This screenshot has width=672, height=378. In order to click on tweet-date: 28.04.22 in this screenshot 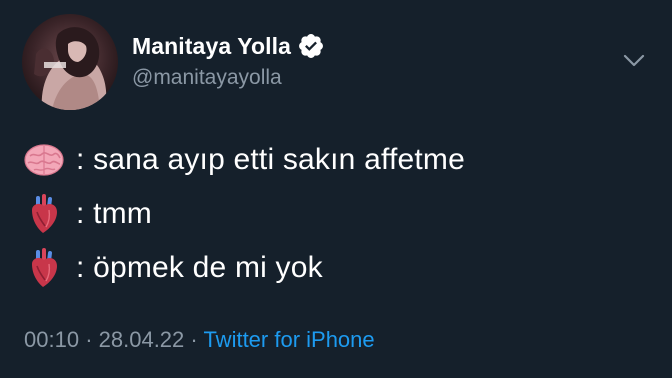, I will do `click(142, 339)`.